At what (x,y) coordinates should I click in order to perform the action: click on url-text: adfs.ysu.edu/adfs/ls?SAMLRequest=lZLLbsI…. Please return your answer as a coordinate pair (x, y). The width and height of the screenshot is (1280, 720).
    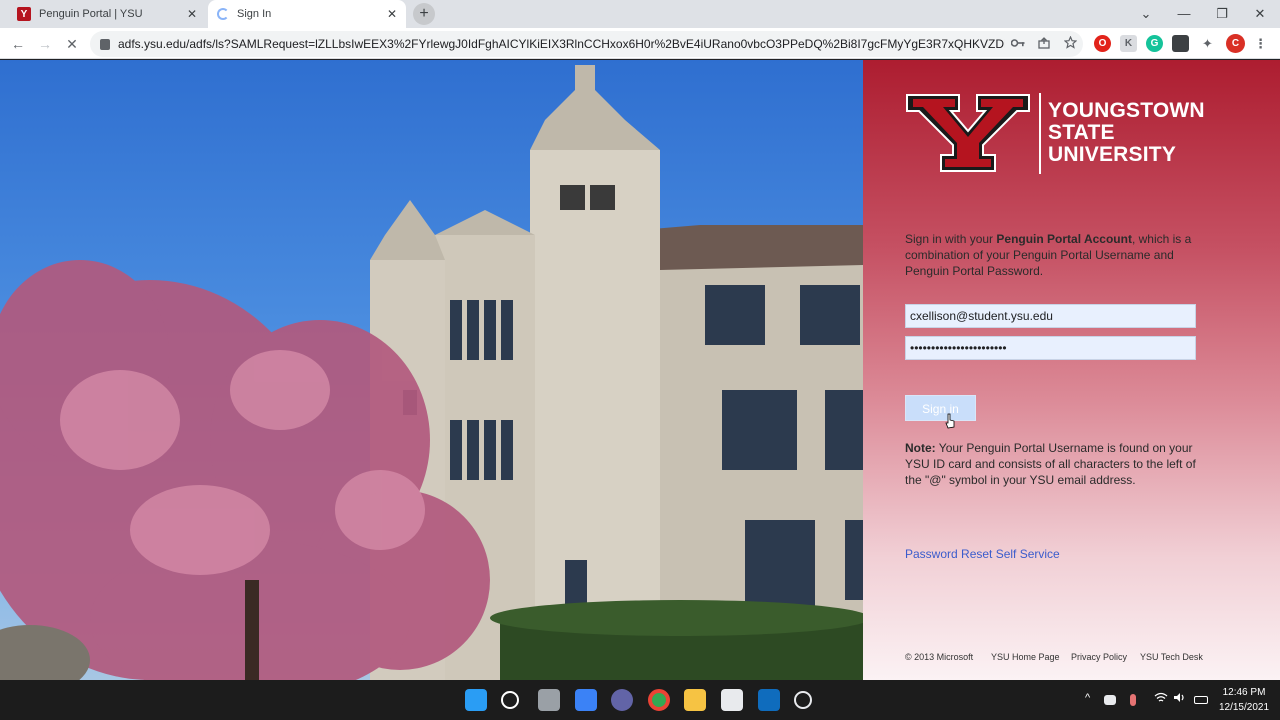
    Looking at the image, I should click on (561, 44).